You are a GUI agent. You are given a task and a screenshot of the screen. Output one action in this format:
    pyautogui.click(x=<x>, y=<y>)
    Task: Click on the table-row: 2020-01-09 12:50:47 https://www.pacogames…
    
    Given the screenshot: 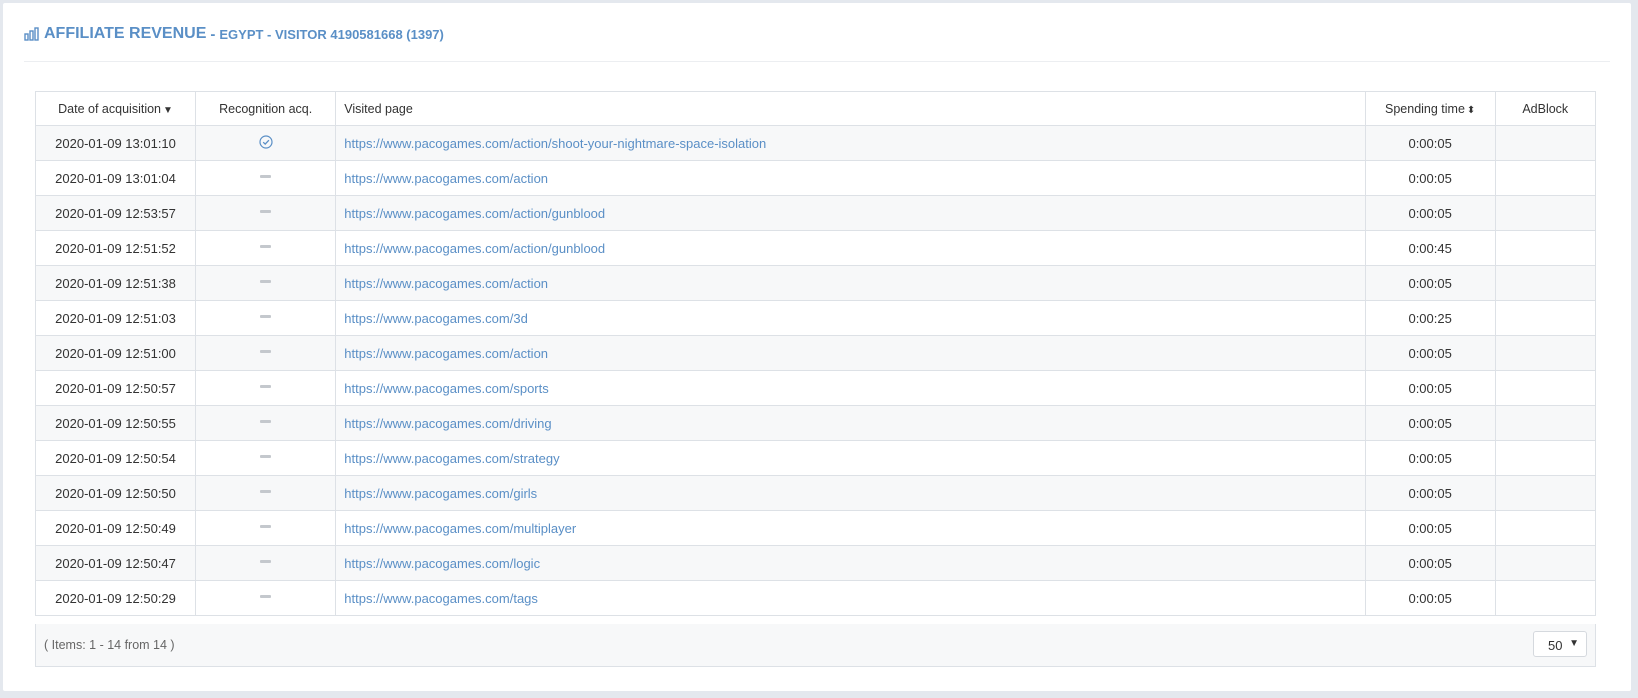 What is the action you would take?
    pyautogui.click(x=815, y=563)
    